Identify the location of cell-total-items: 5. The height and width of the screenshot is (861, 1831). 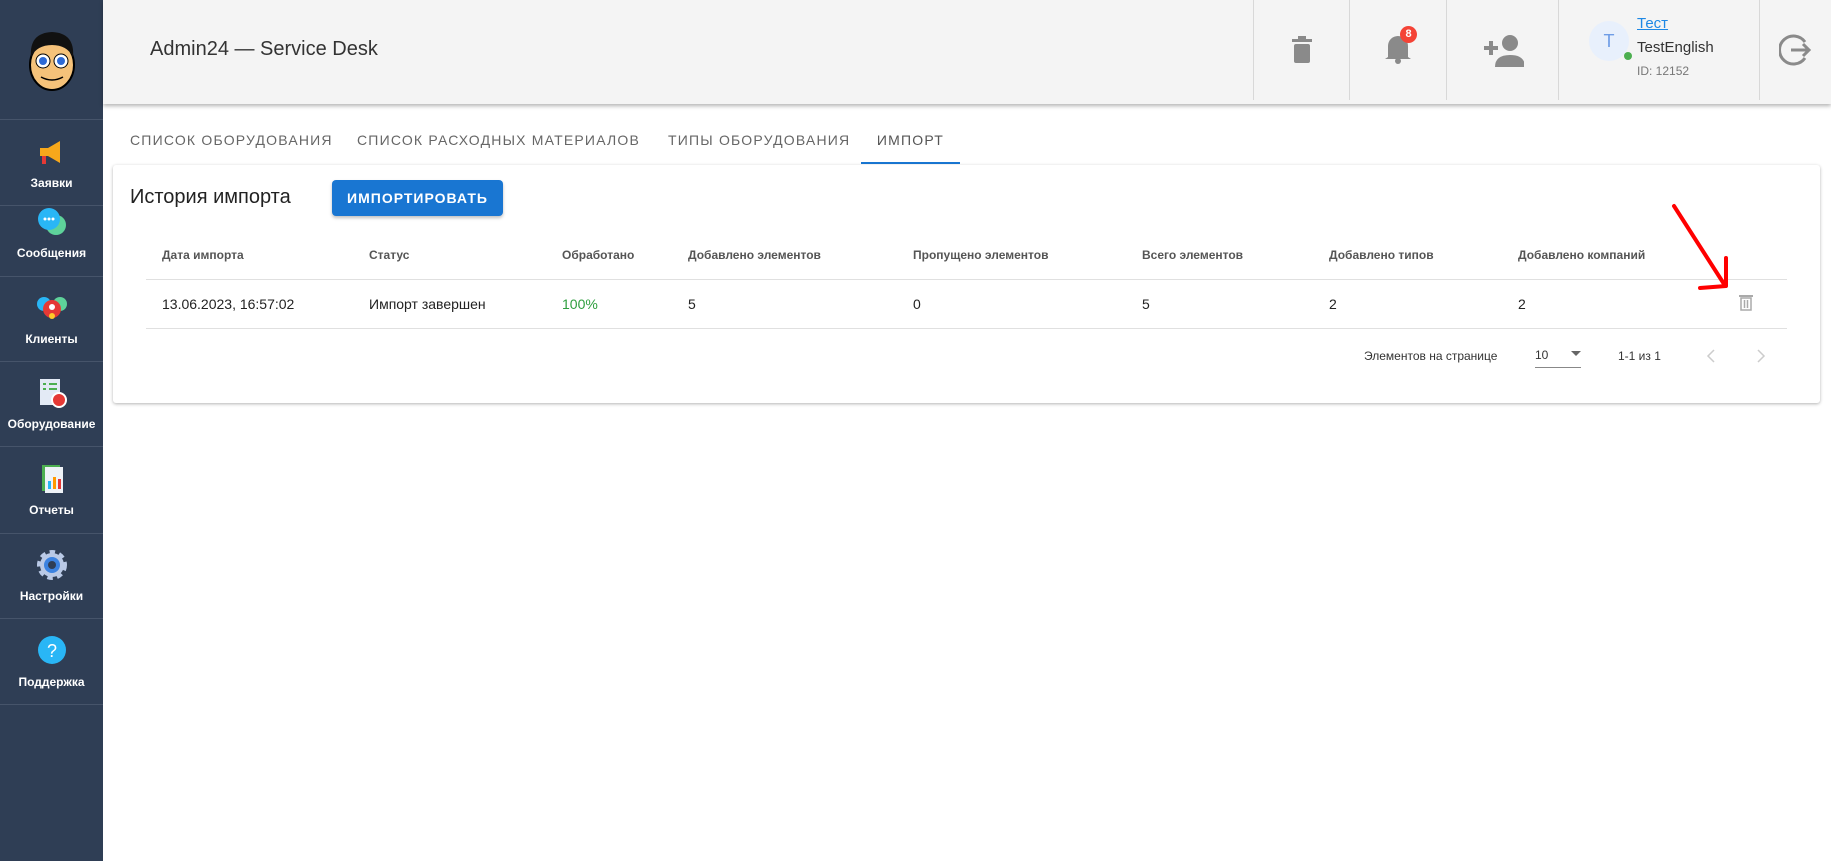
(1146, 304).